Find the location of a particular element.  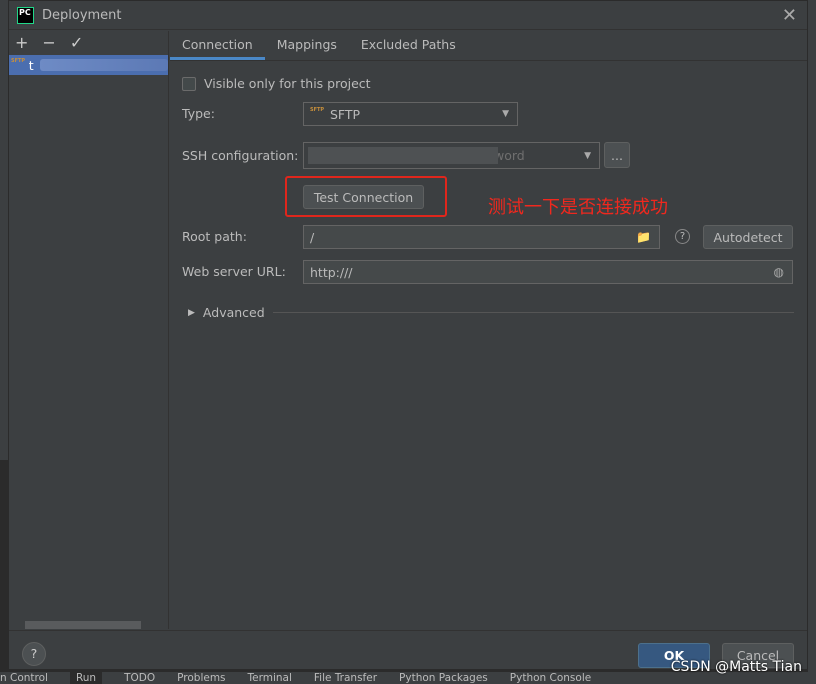

root-path-value: / is located at coordinates (312, 237).